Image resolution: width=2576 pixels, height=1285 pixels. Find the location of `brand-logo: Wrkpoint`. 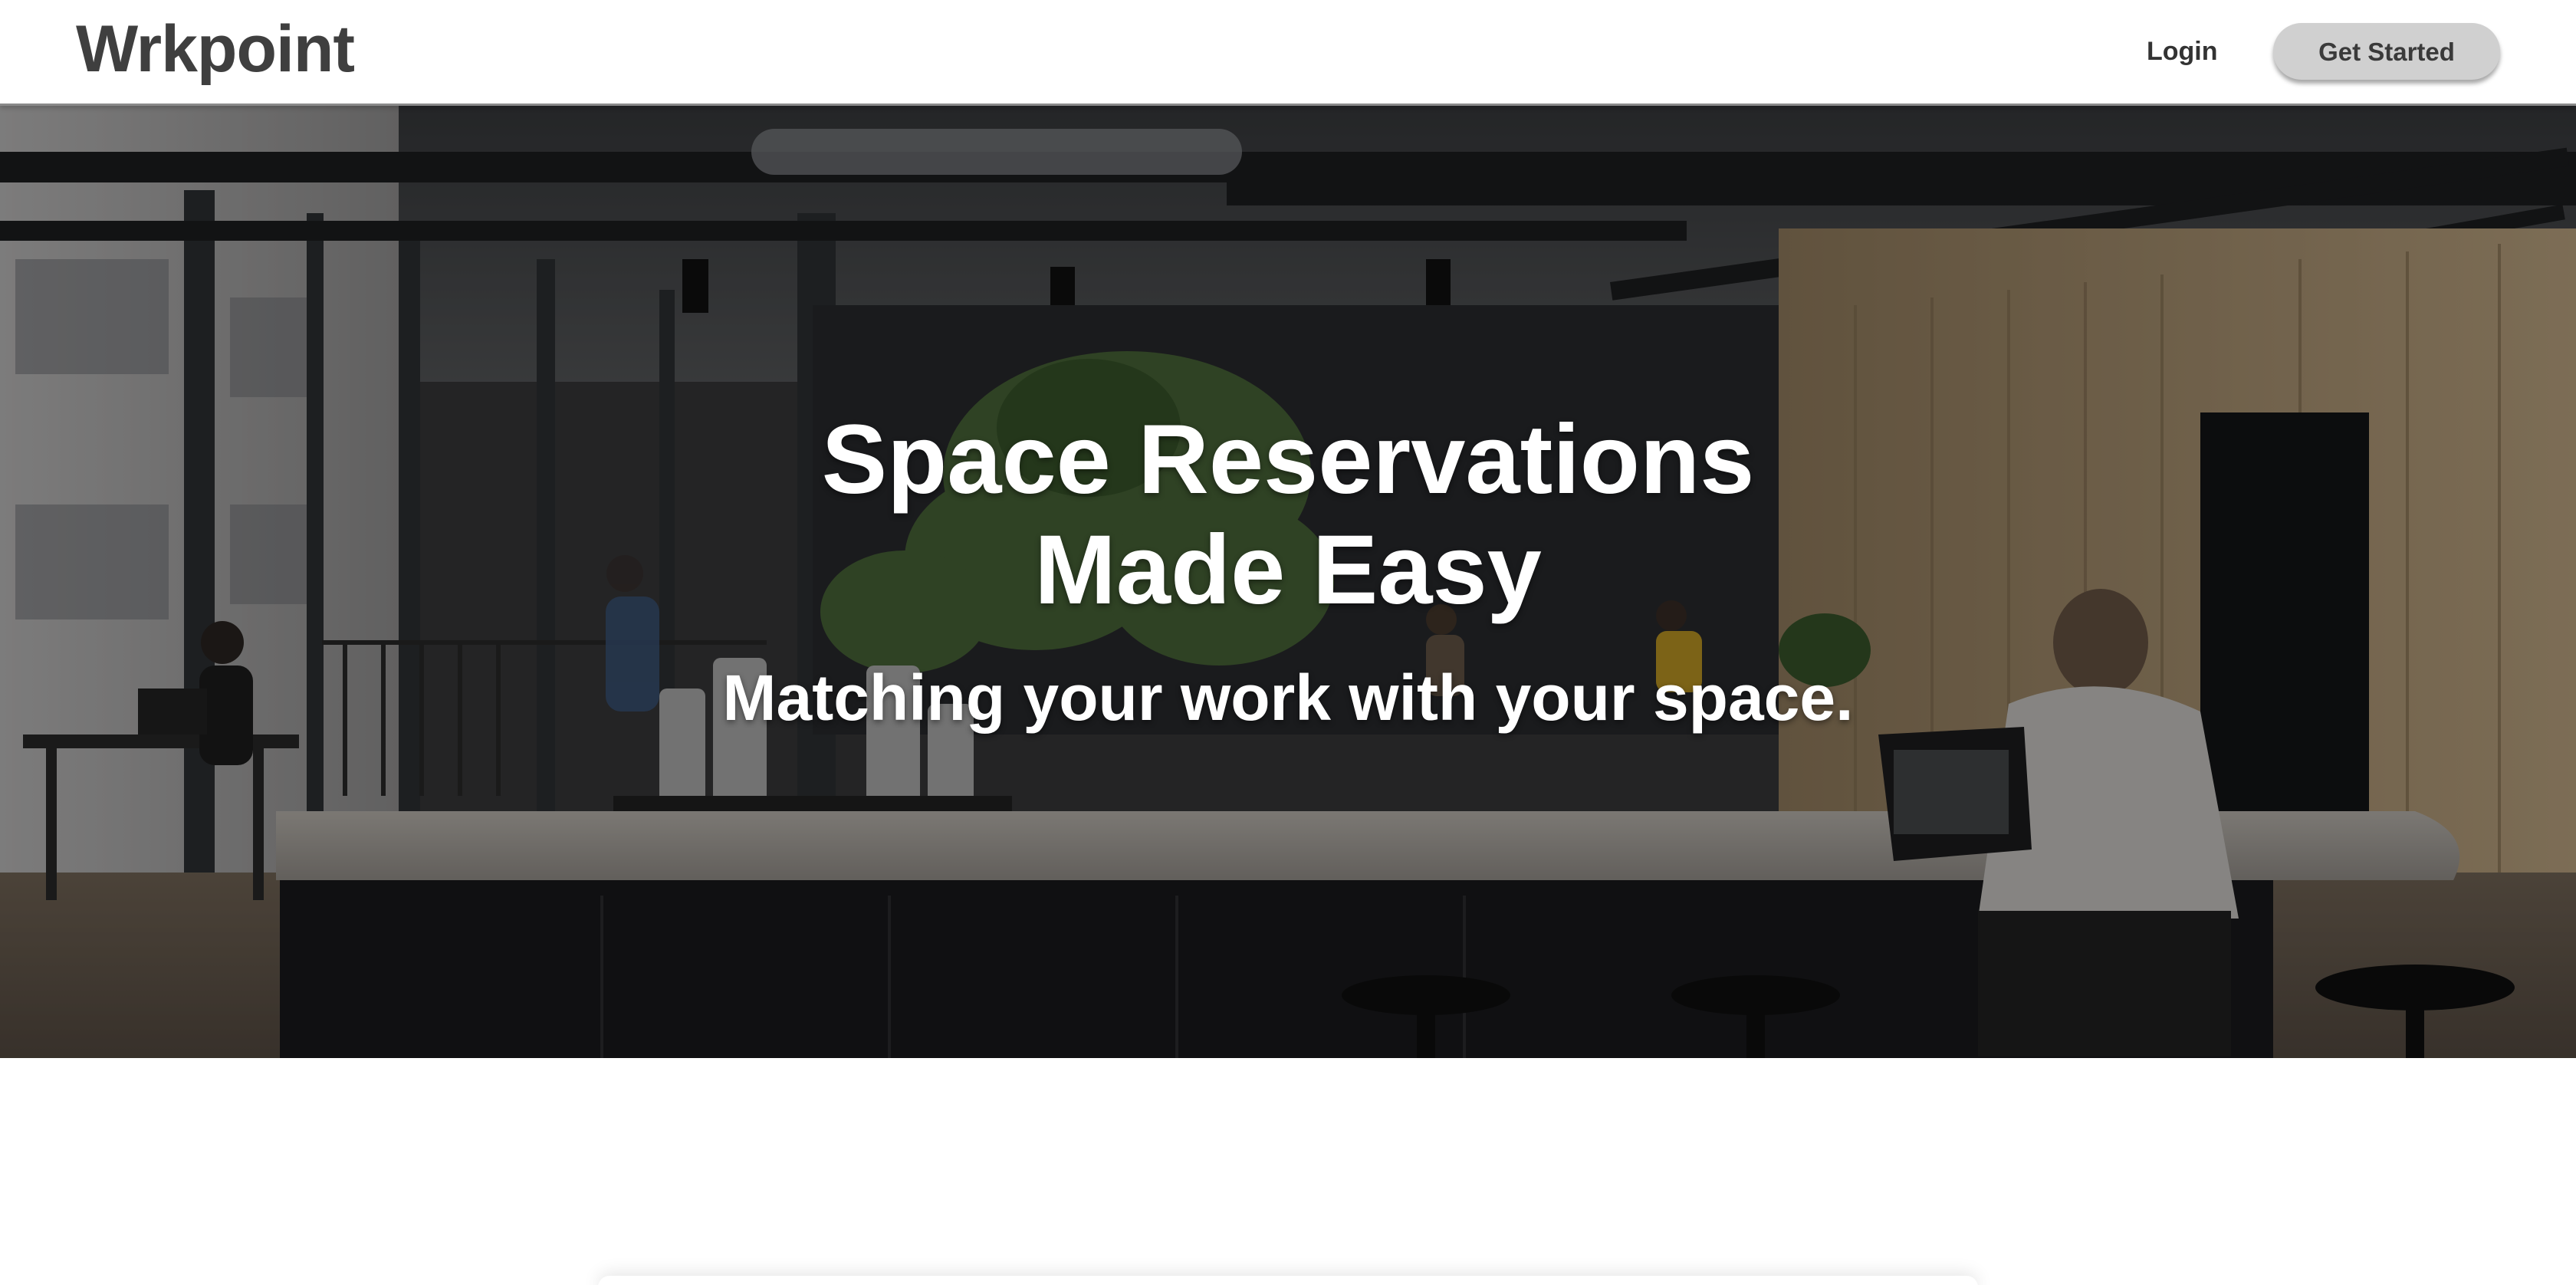

brand-logo: Wrkpoint is located at coordinates (215, 49).